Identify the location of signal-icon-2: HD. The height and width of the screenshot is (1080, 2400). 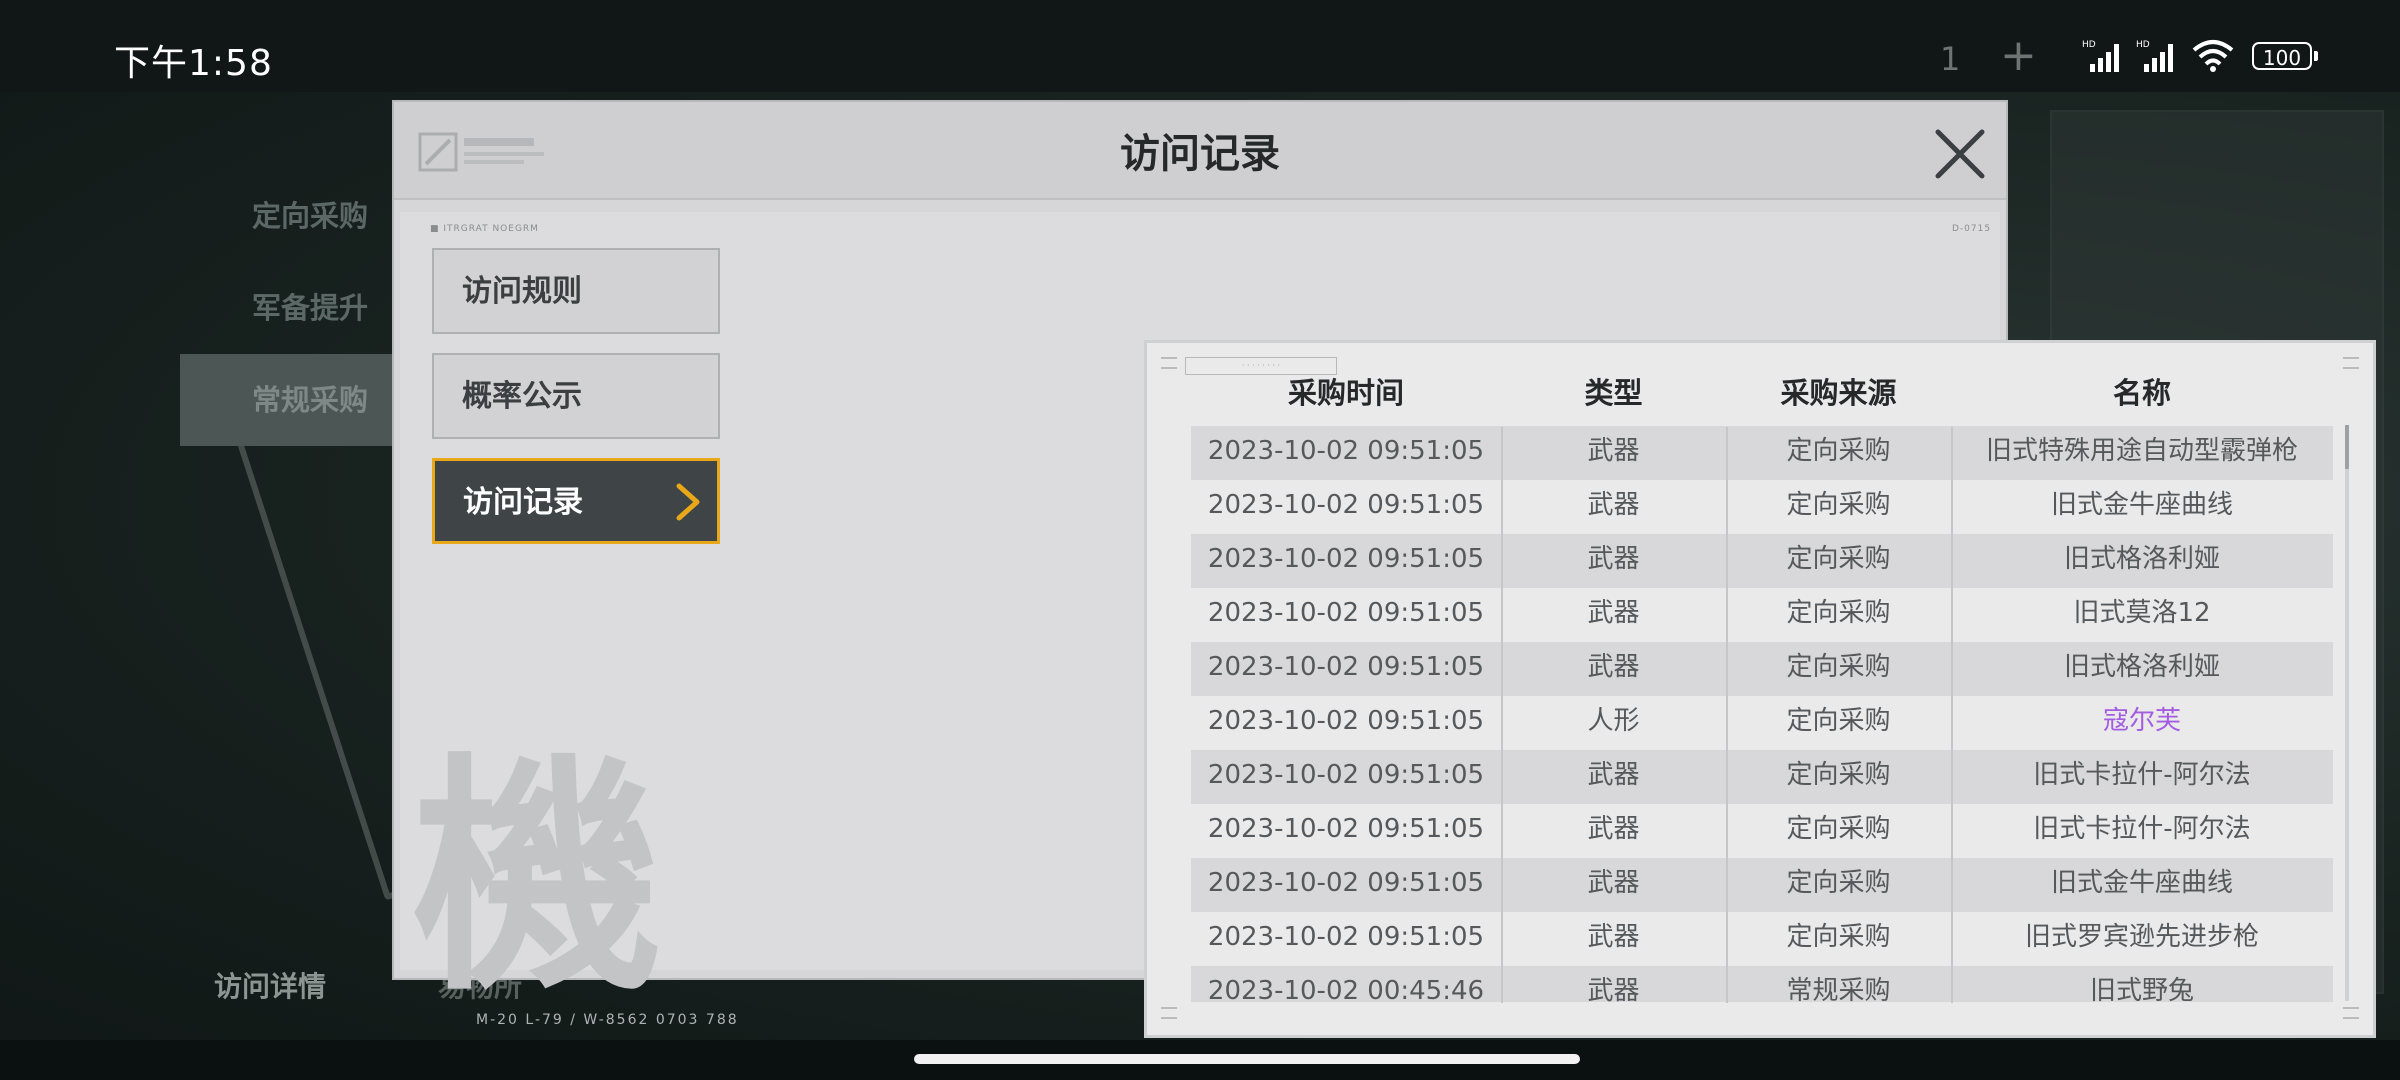
(2154, 56).